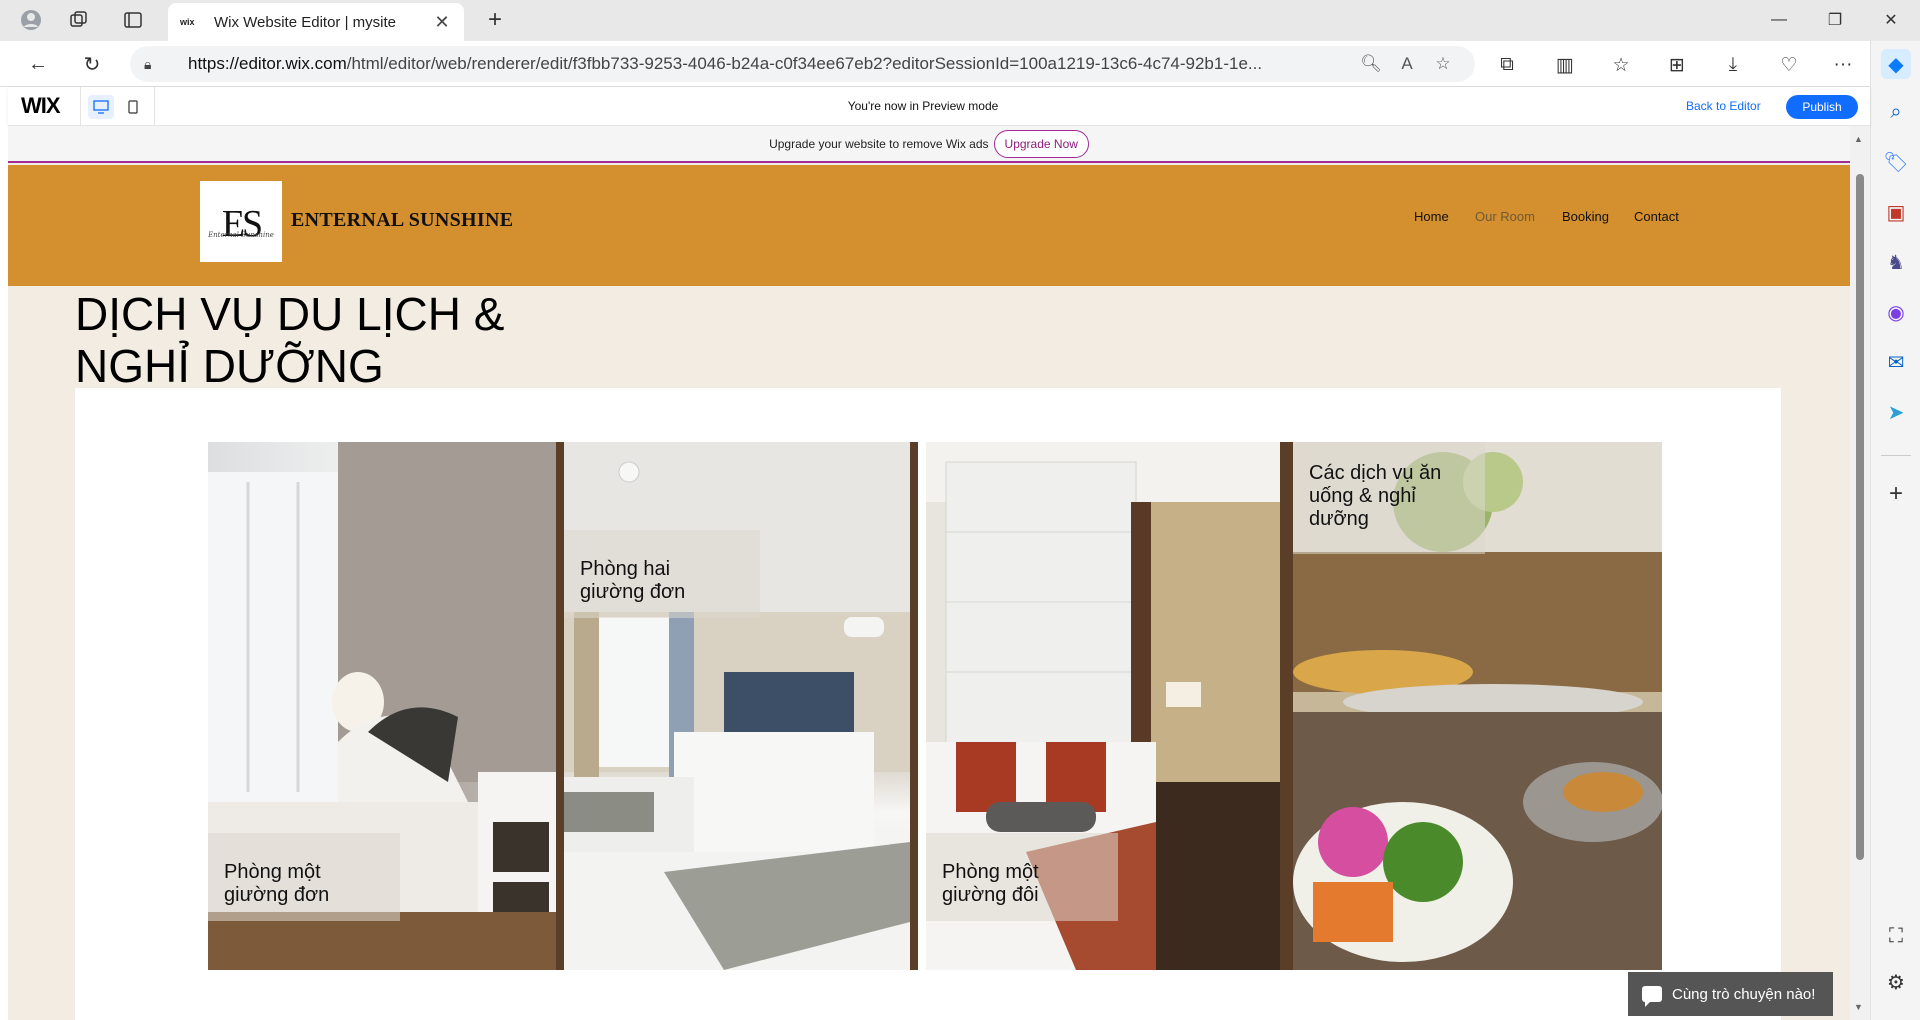 This screenshot has height=1020, width=1920. What do you see at coordinates (1896, 262) in the screenshot?
I see `games-icon: ♞` at bounding box center [1896, 262].